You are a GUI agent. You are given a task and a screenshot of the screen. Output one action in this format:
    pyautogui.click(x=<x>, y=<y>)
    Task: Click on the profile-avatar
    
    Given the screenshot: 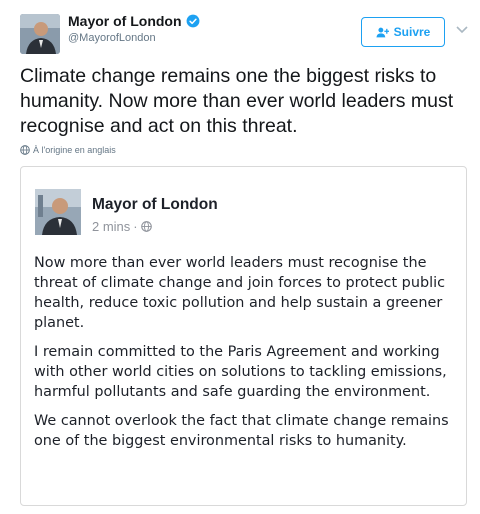 What is the action you would take?
    pyautogui.click(x=40, y=34)
    